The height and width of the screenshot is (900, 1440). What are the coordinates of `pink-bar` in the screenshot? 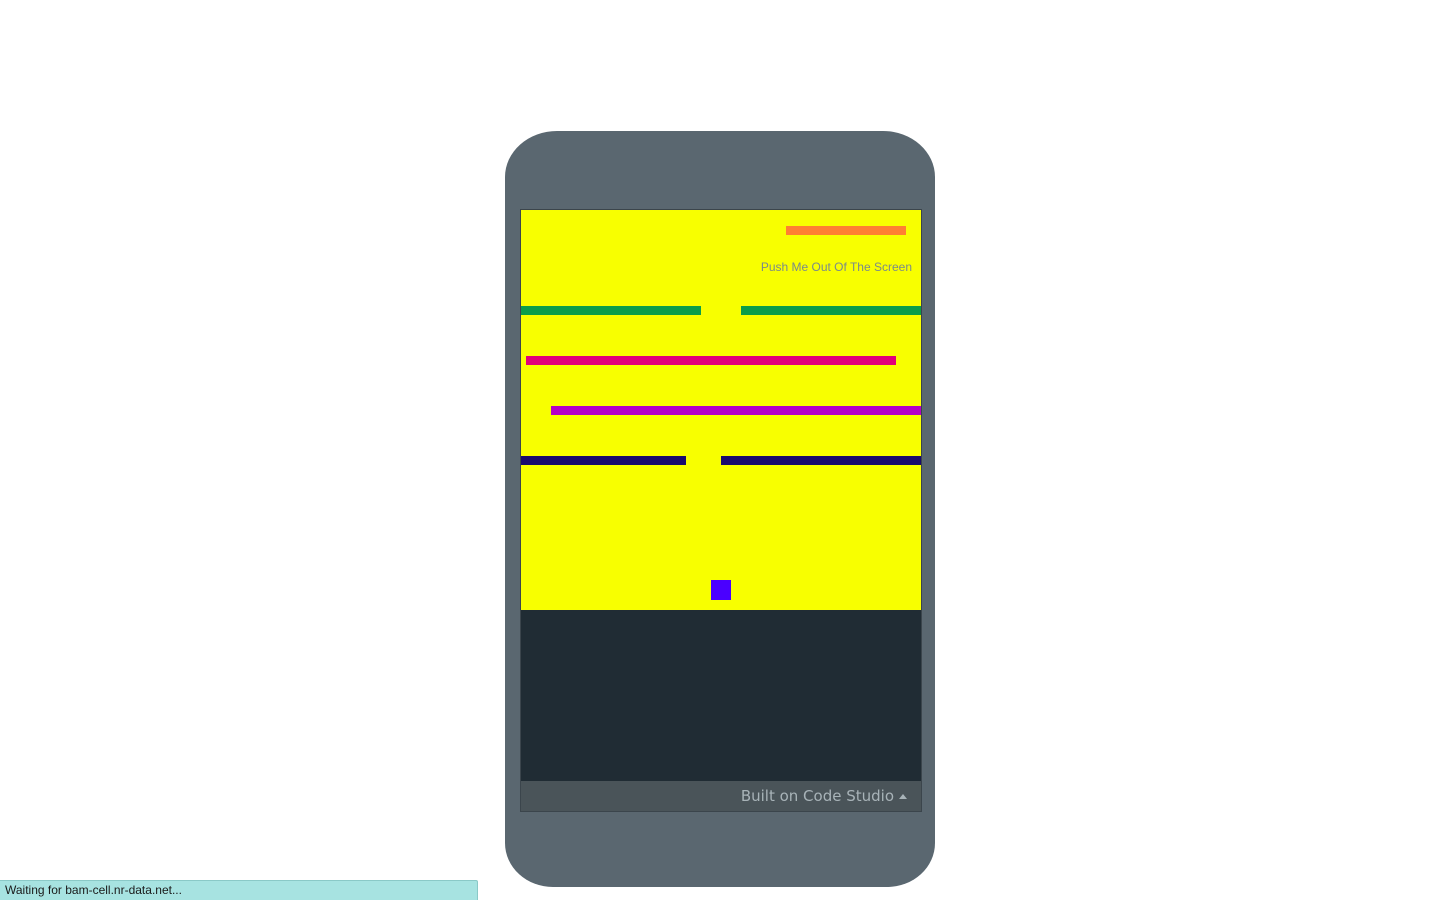 It's located at (711, 360).